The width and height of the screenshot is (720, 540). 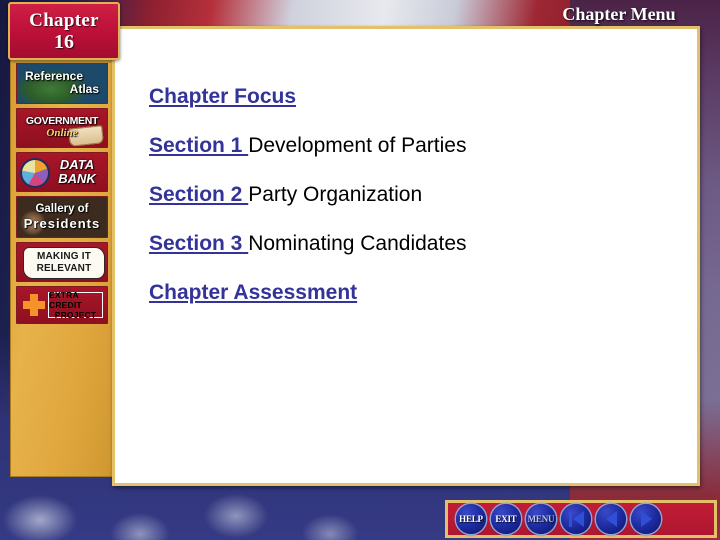 What do you see at coordinates (62, 133) in the screenshot?
I see `sidebar-item-label: Online` at bounding box center [62, 133].